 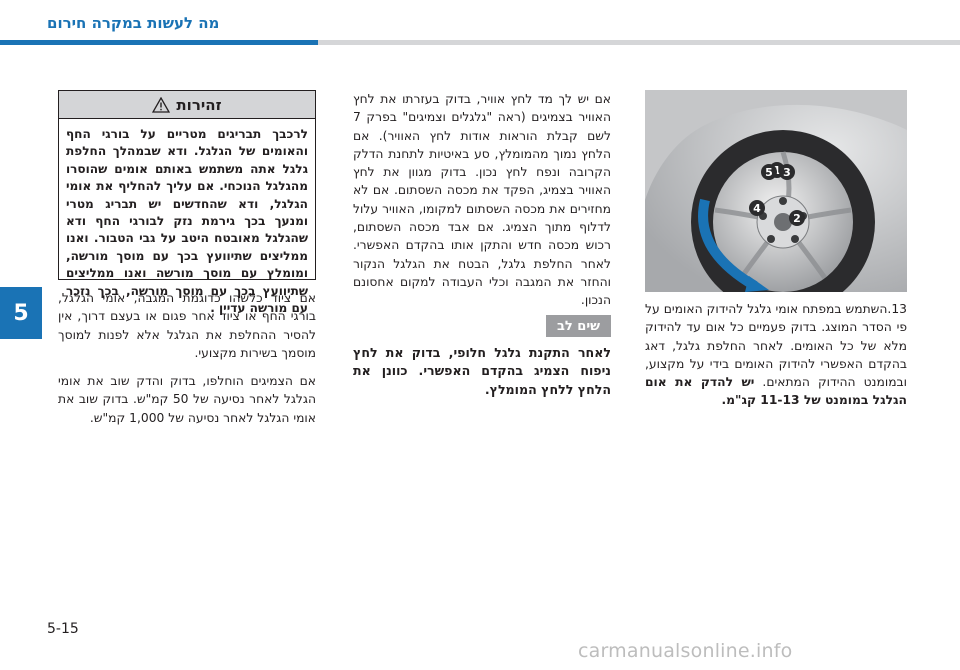 I want to click on bolt-label-4: 4, so click(x=757, y=208).